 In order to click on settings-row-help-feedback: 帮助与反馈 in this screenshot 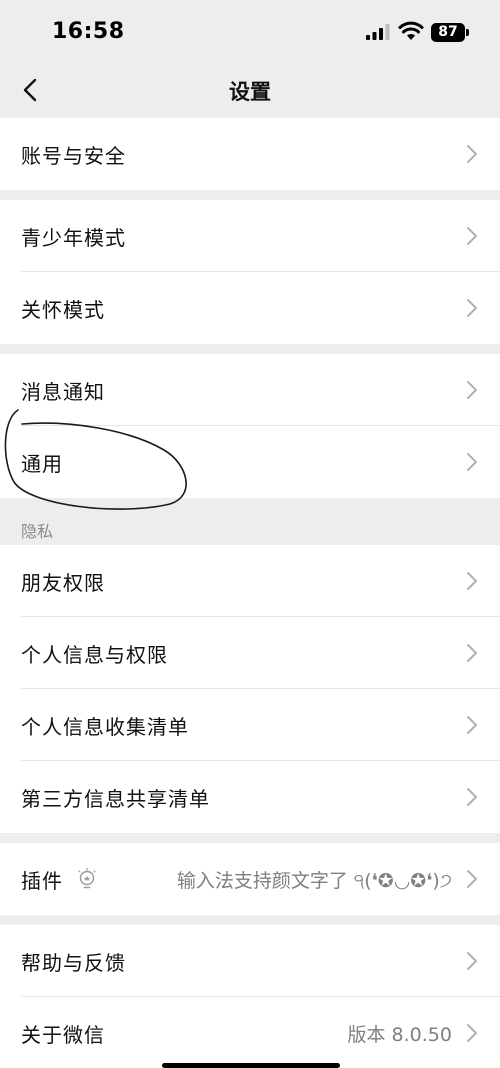, I will do `click(250, 961)`.